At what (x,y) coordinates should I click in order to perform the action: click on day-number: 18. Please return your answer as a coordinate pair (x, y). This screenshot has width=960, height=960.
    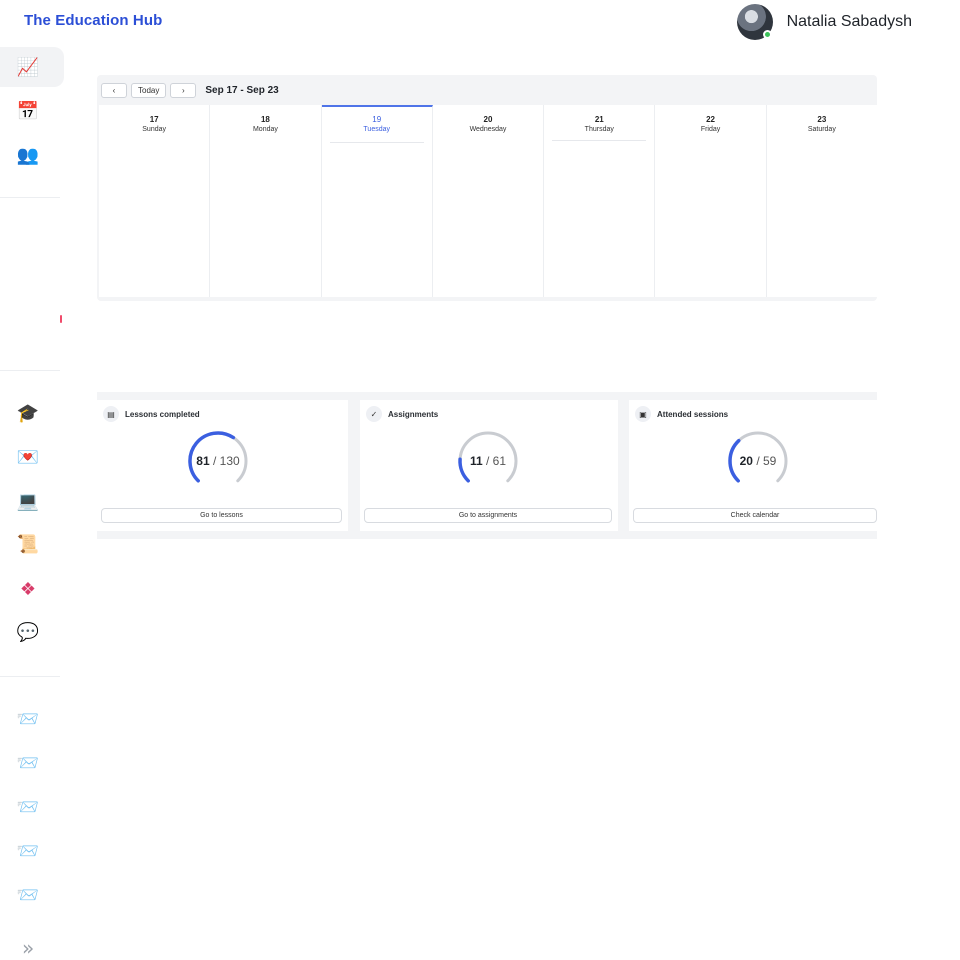
    Looking at the image, I should click on (265, 119).